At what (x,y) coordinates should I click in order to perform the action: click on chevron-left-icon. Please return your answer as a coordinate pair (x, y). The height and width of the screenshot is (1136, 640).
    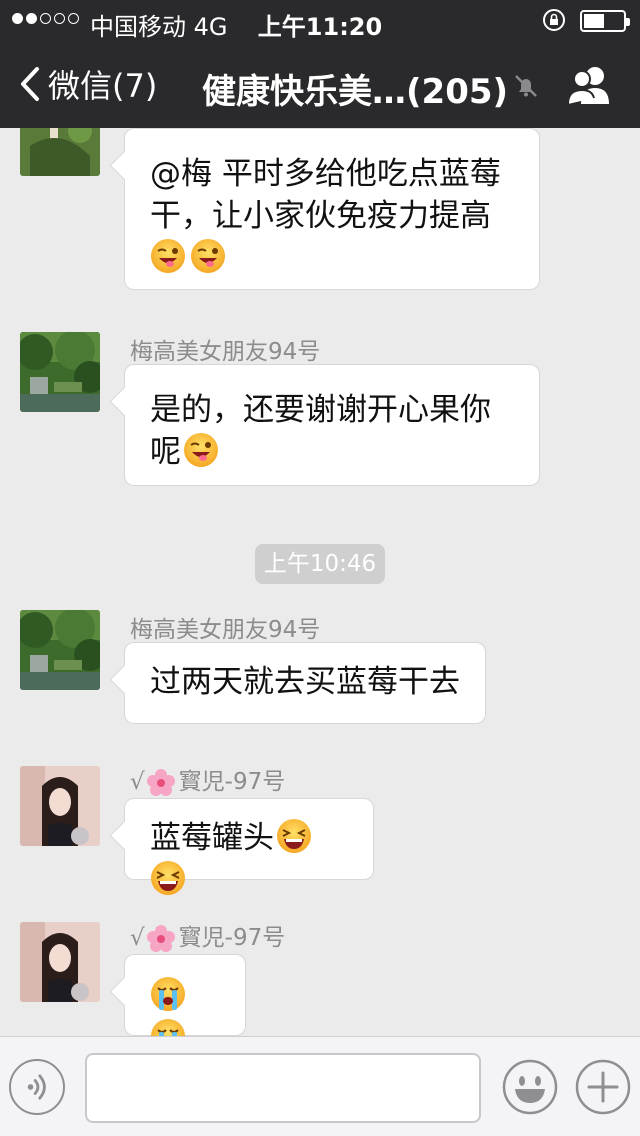
    Looking at the image, I should click on (30, 84).